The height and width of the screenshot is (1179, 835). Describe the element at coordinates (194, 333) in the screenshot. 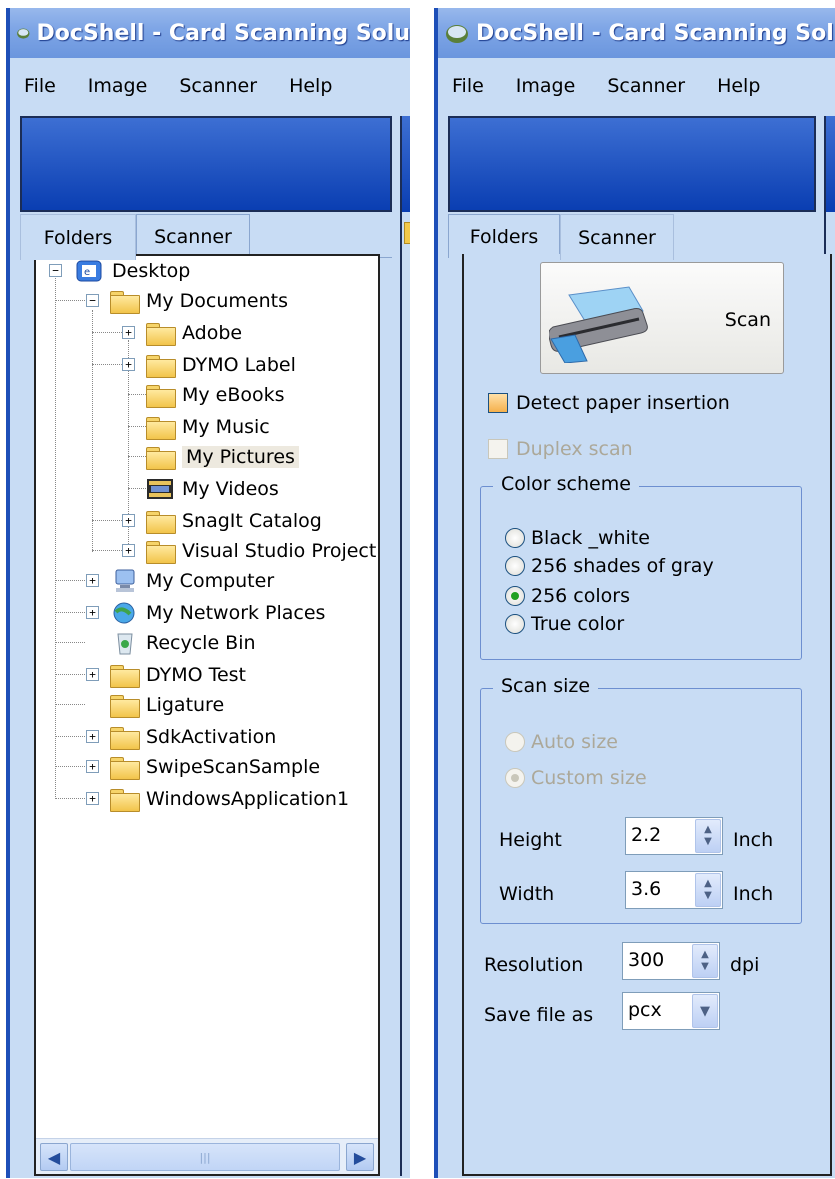

I see `tree-item-adobe: Adobe` at that location.